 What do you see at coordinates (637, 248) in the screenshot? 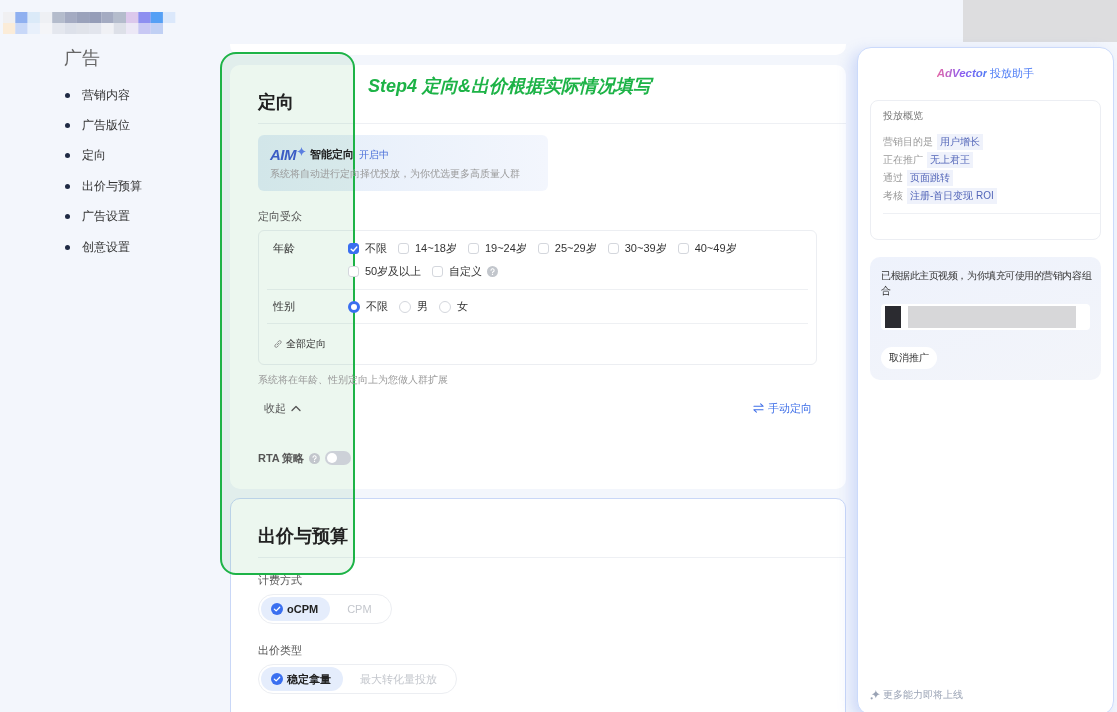
I see `age-option: 30~39岁` at bounding box center [637, 248].